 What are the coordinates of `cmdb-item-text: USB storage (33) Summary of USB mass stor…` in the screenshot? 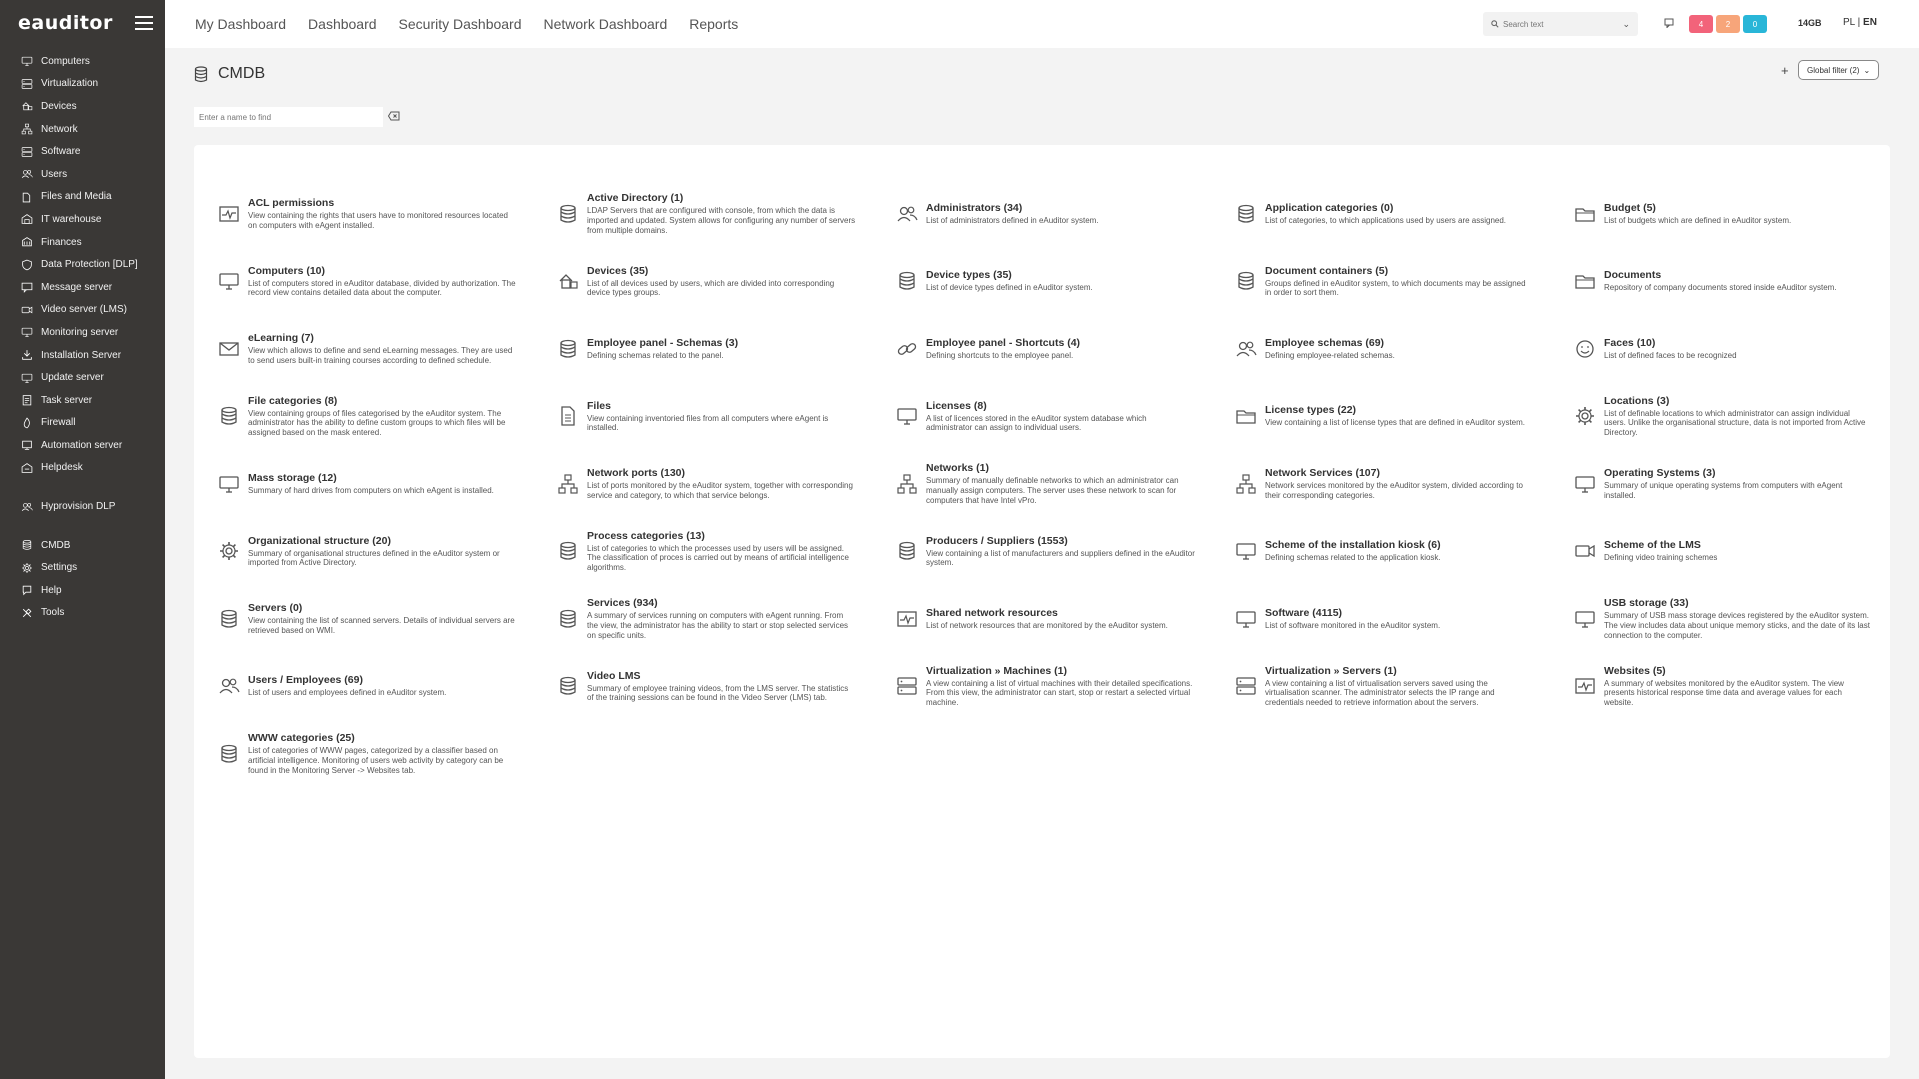 It's located at (1738, 618).